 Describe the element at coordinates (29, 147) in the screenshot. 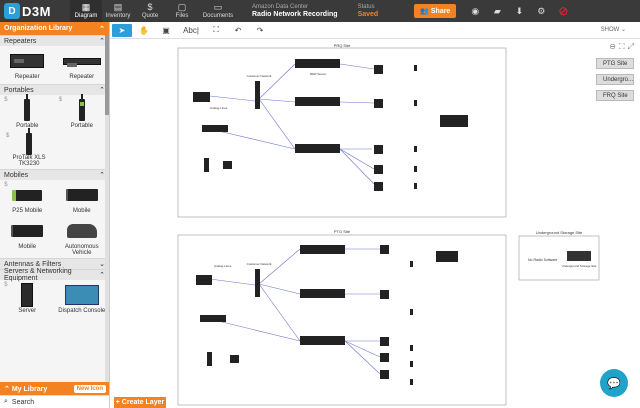

I see `library-item-protalk: $ ProTalk XLS TK3230` at that location.